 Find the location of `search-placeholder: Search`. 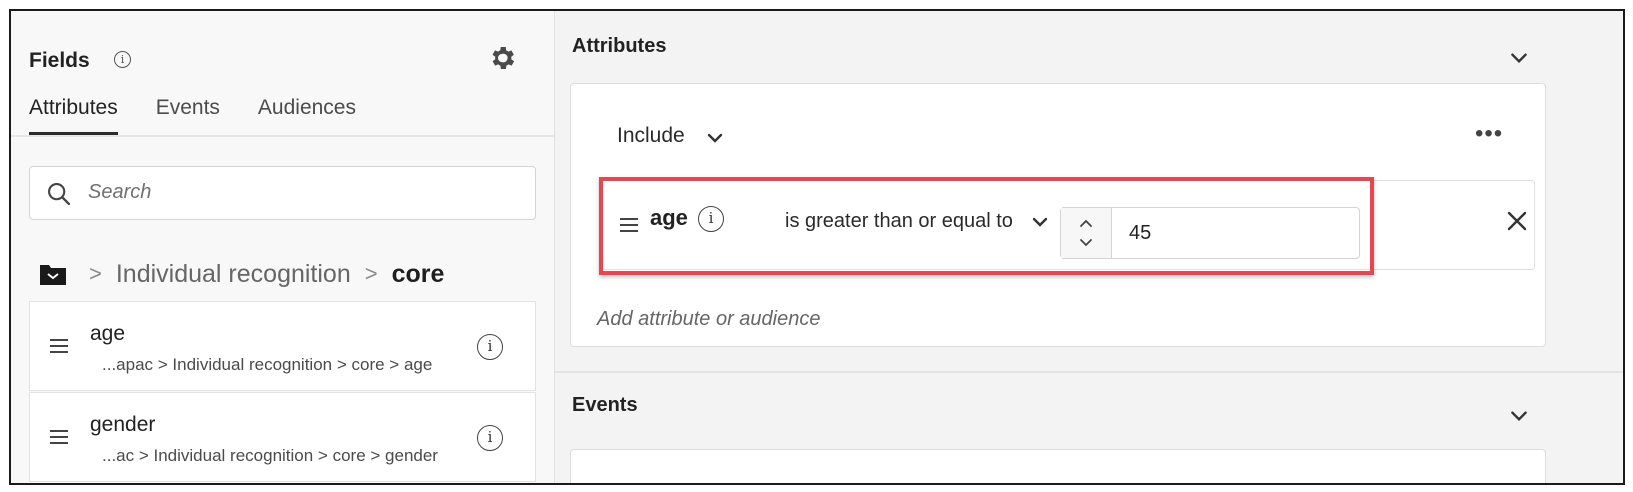

search-placeholder: Search is located at coordinates (120, 192).